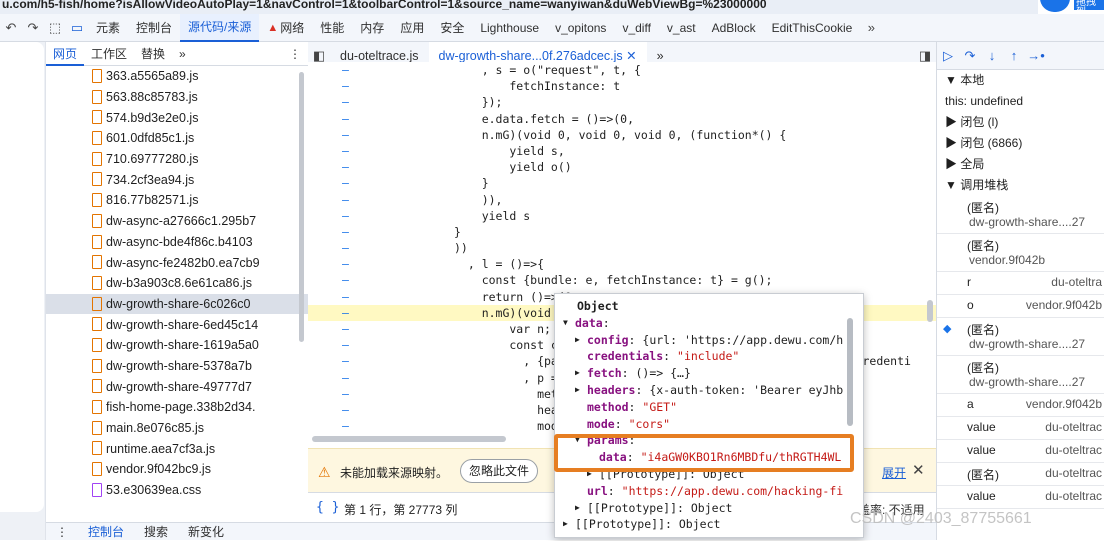 The width and height of the screenshot is (1104, 541). Describe the element at coordinates (1036, 56) in the screenshot. I see `step-icon: →•` at that location.